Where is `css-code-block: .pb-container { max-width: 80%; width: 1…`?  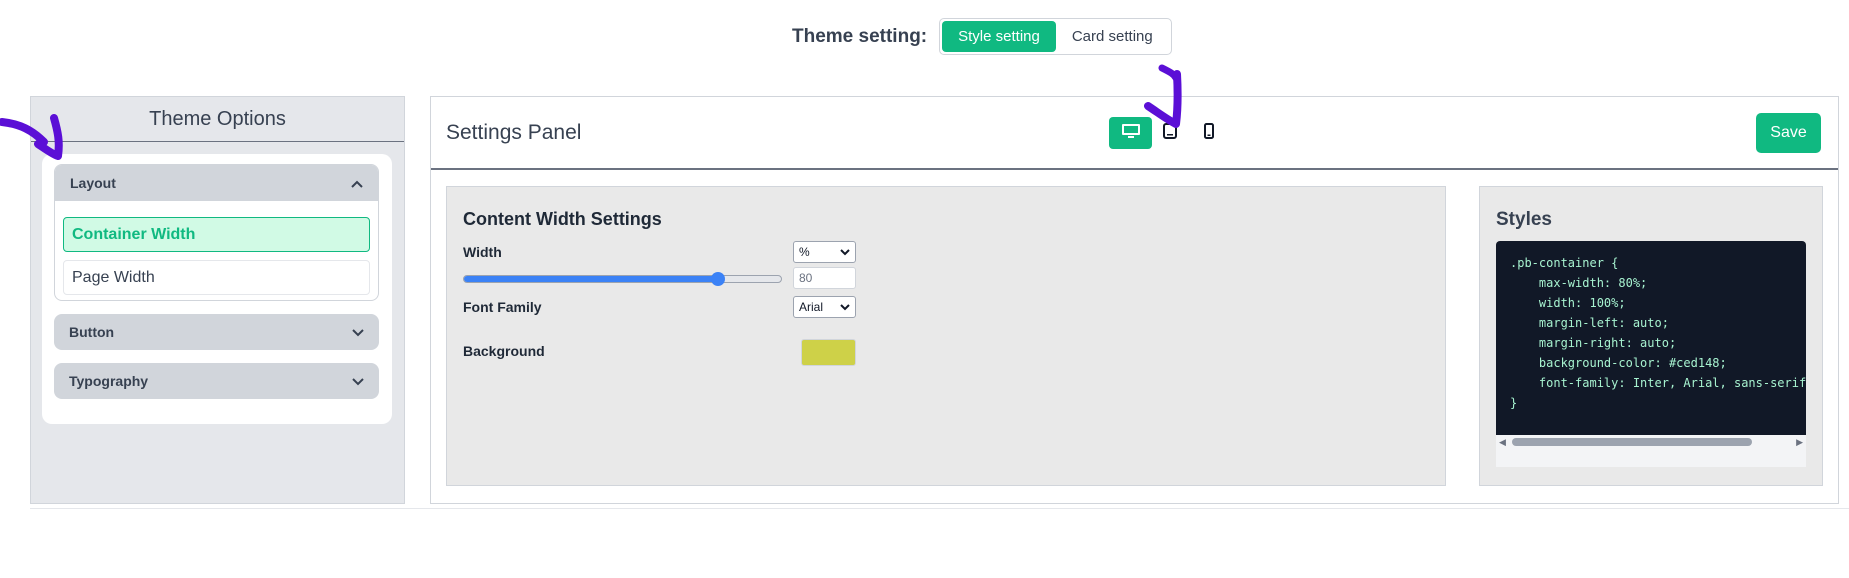
css-code-block: .pb-container { max-width: 80%; width: 1… is located at coordinates (1651, 338).